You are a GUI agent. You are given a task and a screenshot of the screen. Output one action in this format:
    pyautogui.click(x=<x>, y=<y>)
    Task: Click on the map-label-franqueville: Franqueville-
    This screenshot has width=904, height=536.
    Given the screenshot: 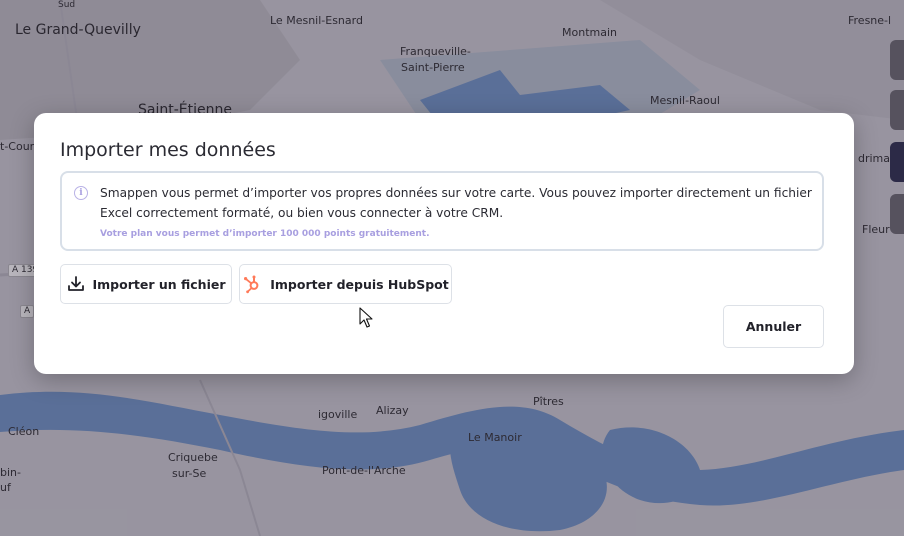 What is the action you would take?
    pyautogui.click(x=435, y=51)
    